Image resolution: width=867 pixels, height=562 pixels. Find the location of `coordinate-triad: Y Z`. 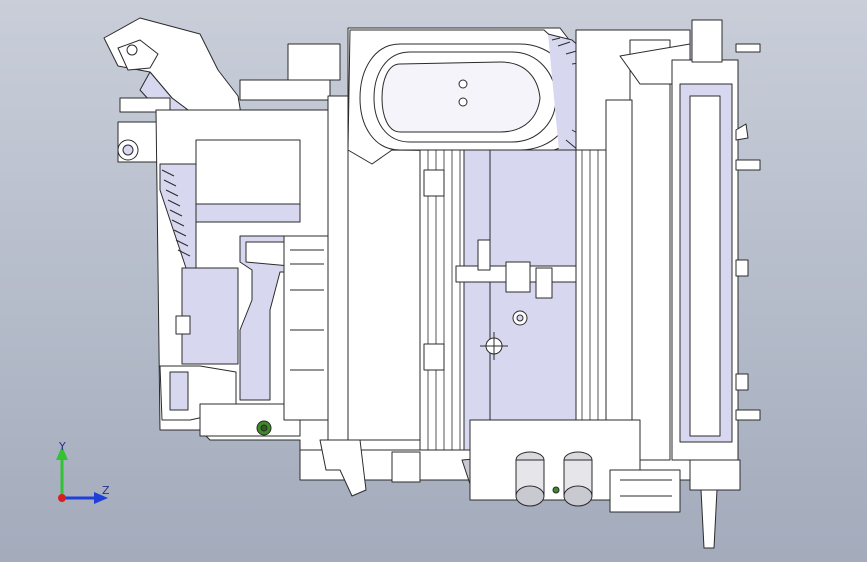

coordinate-triad: Y Z is located at coordinates (79, 473).